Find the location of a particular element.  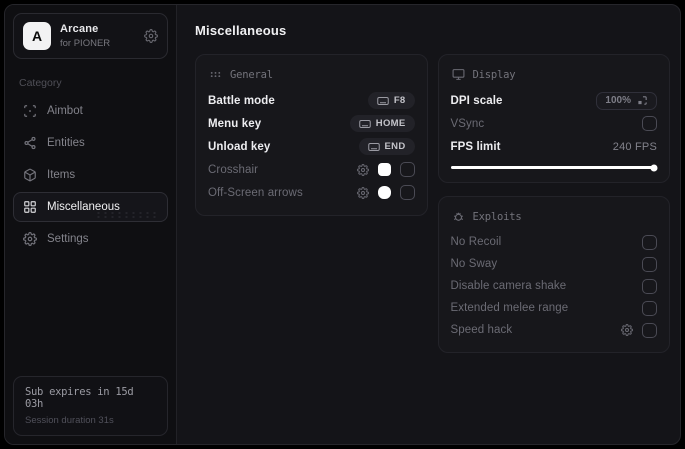

disable-camera-shake-label: Disable camera shake is located at coordinates (508, 286).